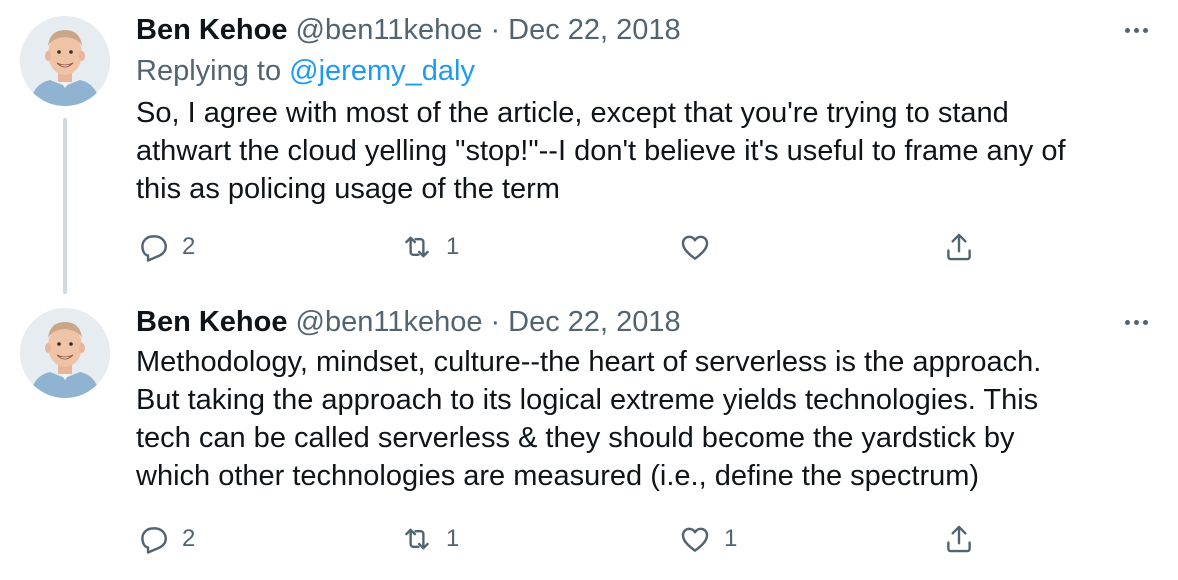 This screenshot has width=1178, height=580. I want to click on like-button, so click(701, 247).